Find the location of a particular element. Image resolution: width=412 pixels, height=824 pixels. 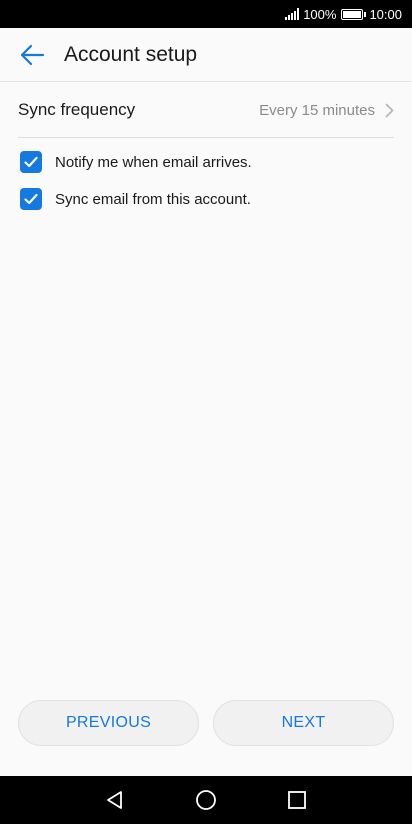

status-bar: 100% 10:00 is located at coordinates (206, 14).